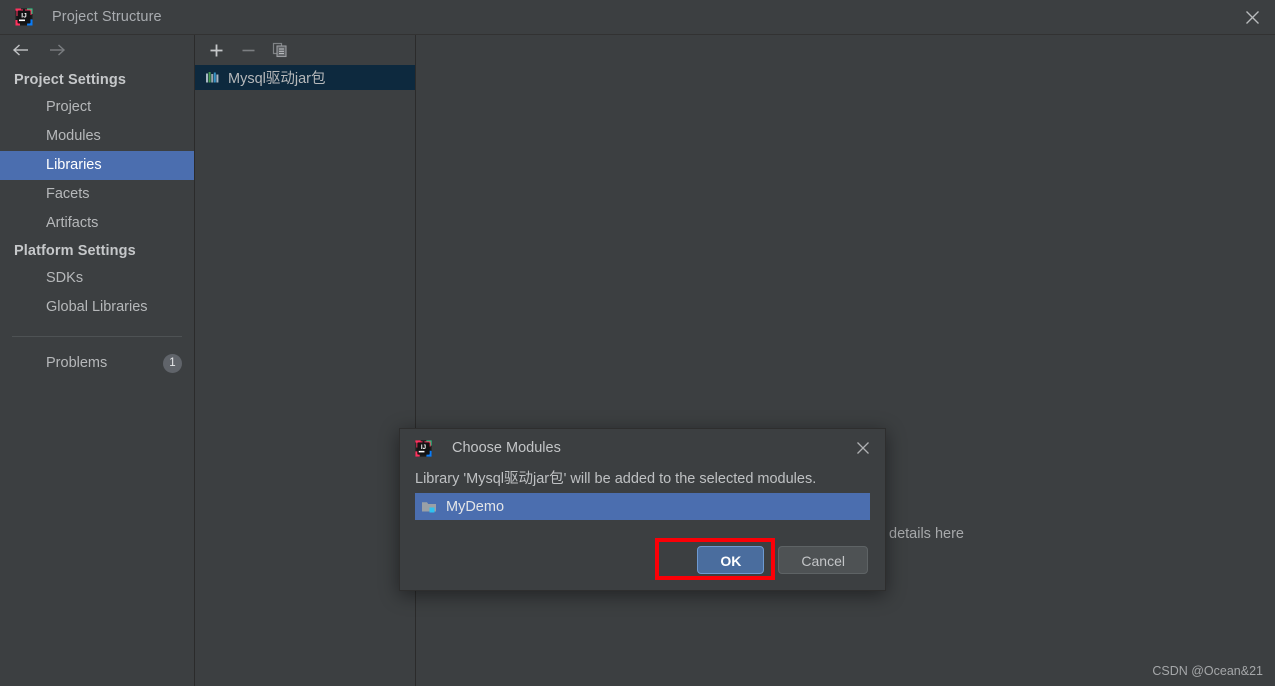 The width and height of the screenshot is (1275, 686). What do you see at coordinates (731, 560) in the screenshot?
I see `ok-button: OK` at bounding box center [731, 560].